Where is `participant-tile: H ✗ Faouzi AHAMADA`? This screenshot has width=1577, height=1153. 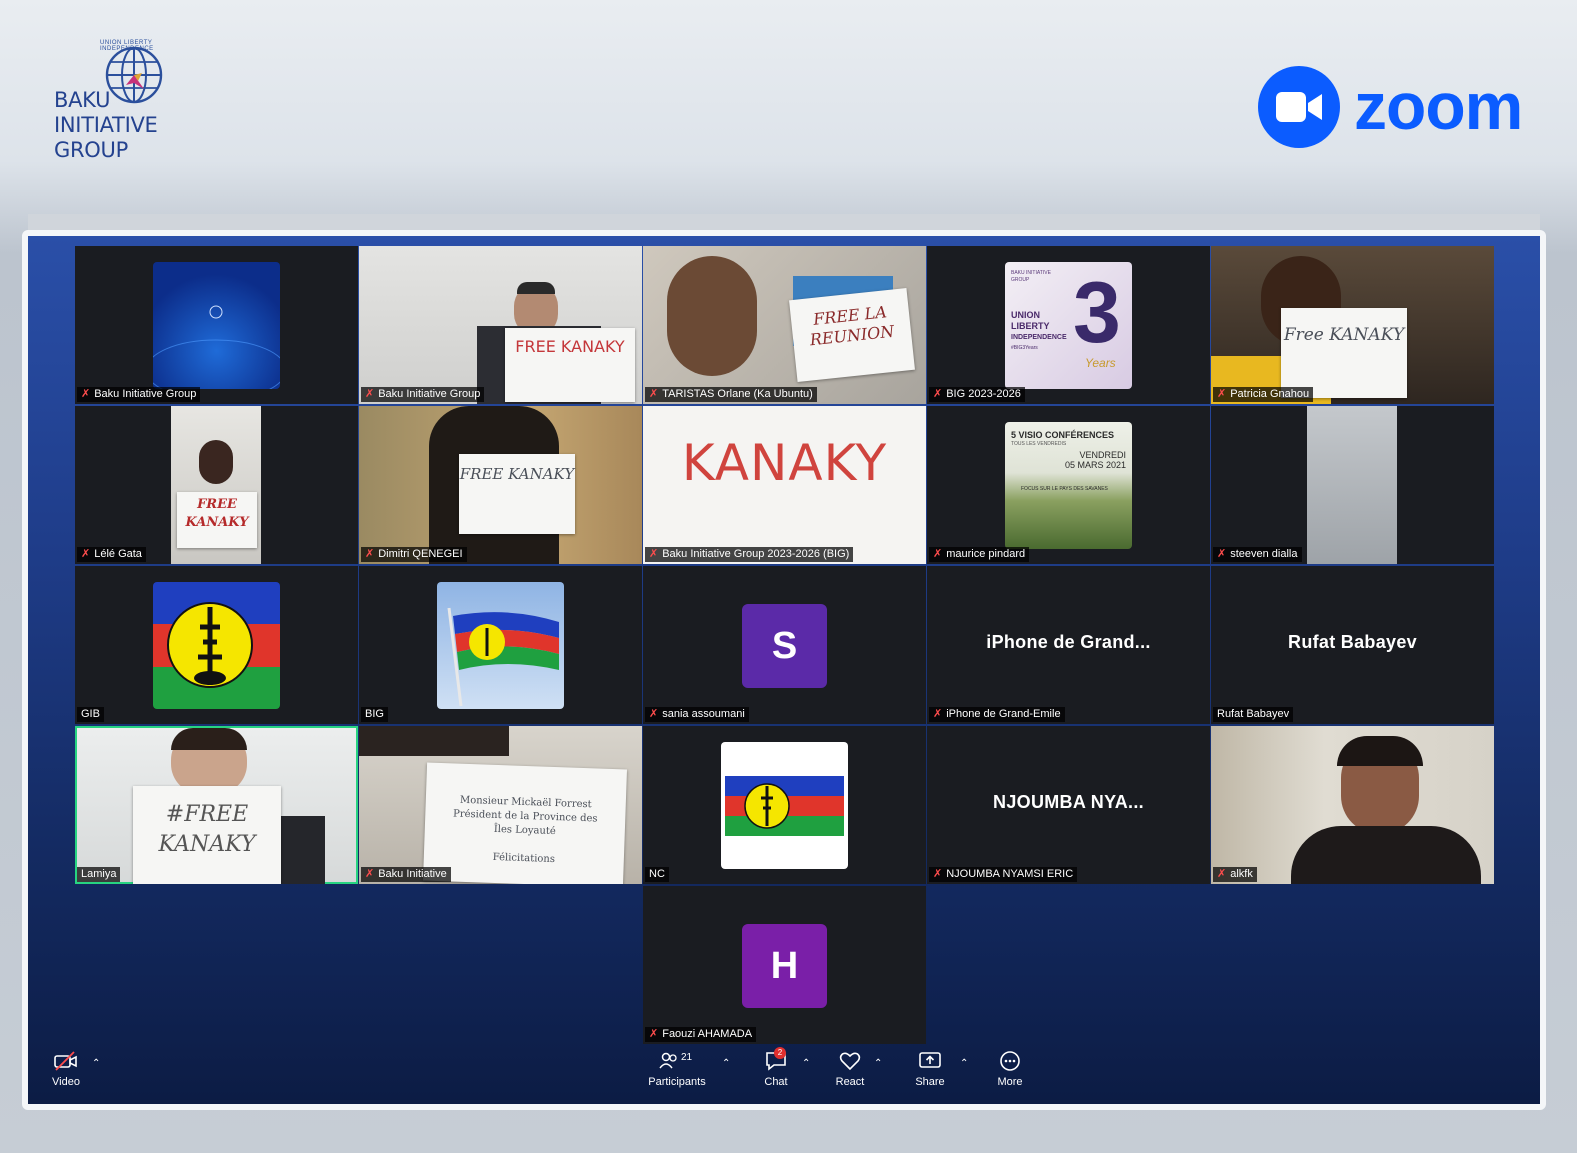
participant-tile: H ✗ Faouzi AHAMADA is located at coordinates (784, 965).